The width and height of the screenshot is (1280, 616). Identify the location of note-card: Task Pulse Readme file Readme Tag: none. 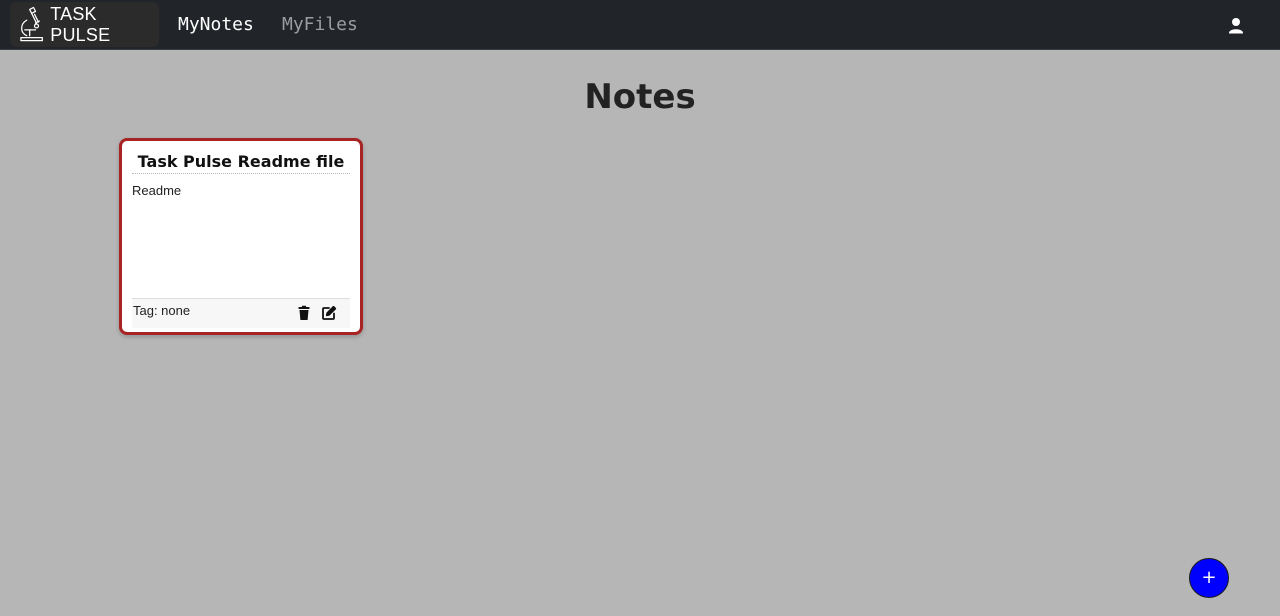
(241, 236).